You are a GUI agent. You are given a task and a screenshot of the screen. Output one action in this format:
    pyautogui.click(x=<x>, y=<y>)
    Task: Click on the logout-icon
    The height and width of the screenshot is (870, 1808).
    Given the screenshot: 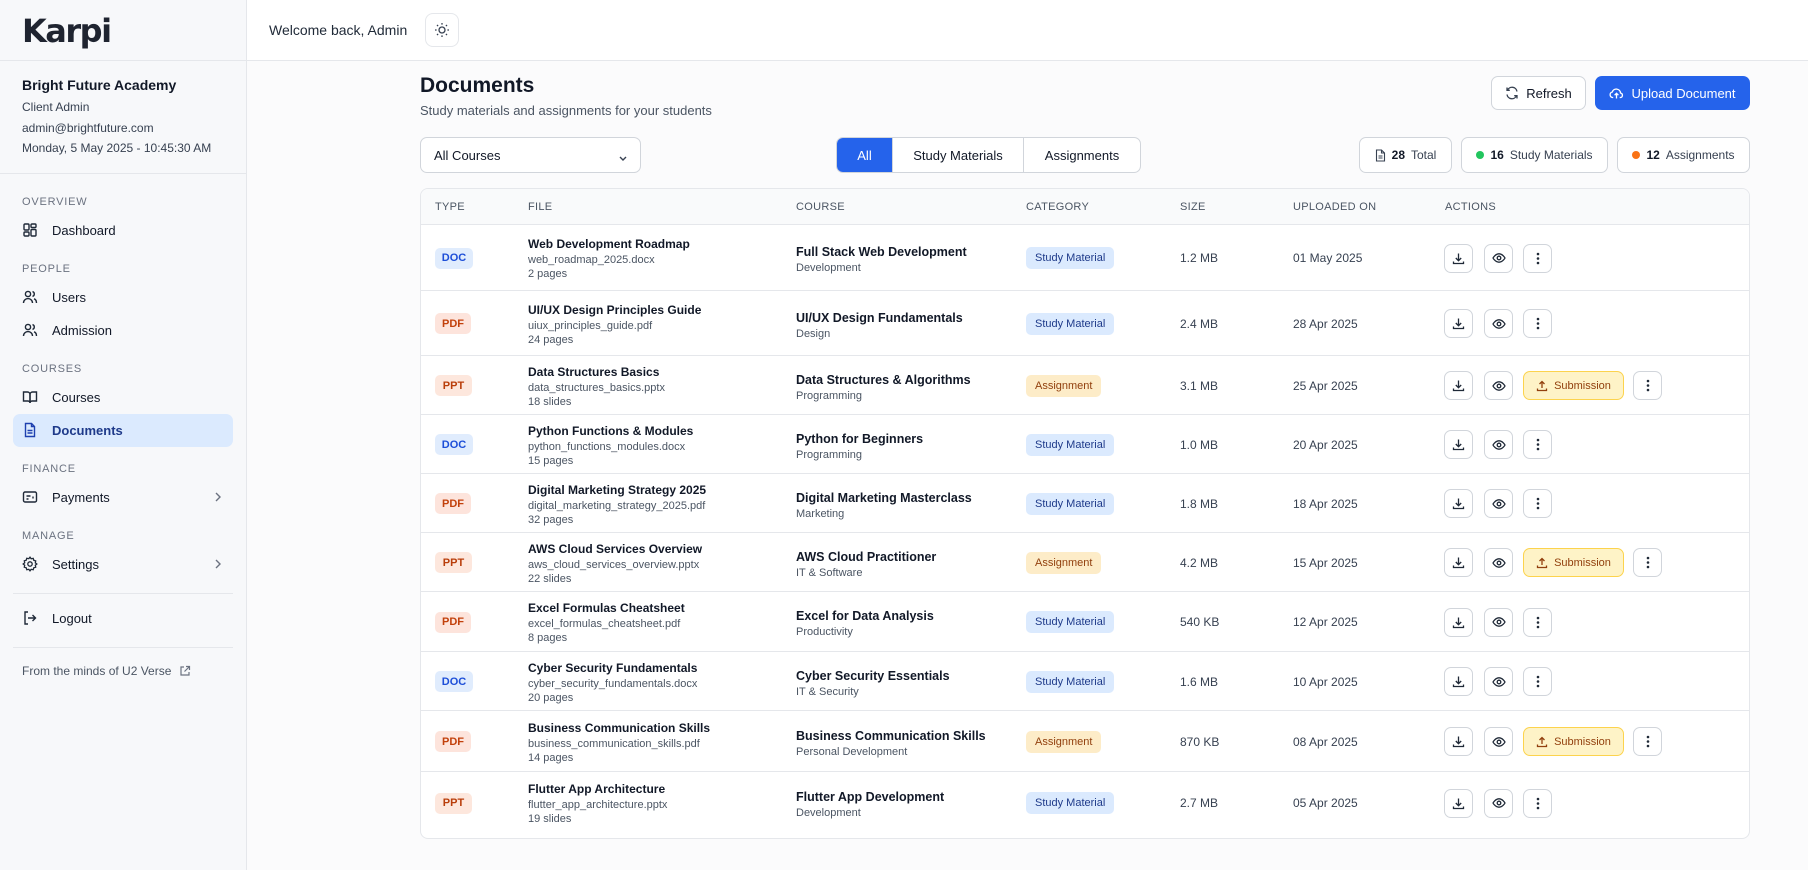 What is the action you would take?
    pyautogui.click(x=30, y=618)
    